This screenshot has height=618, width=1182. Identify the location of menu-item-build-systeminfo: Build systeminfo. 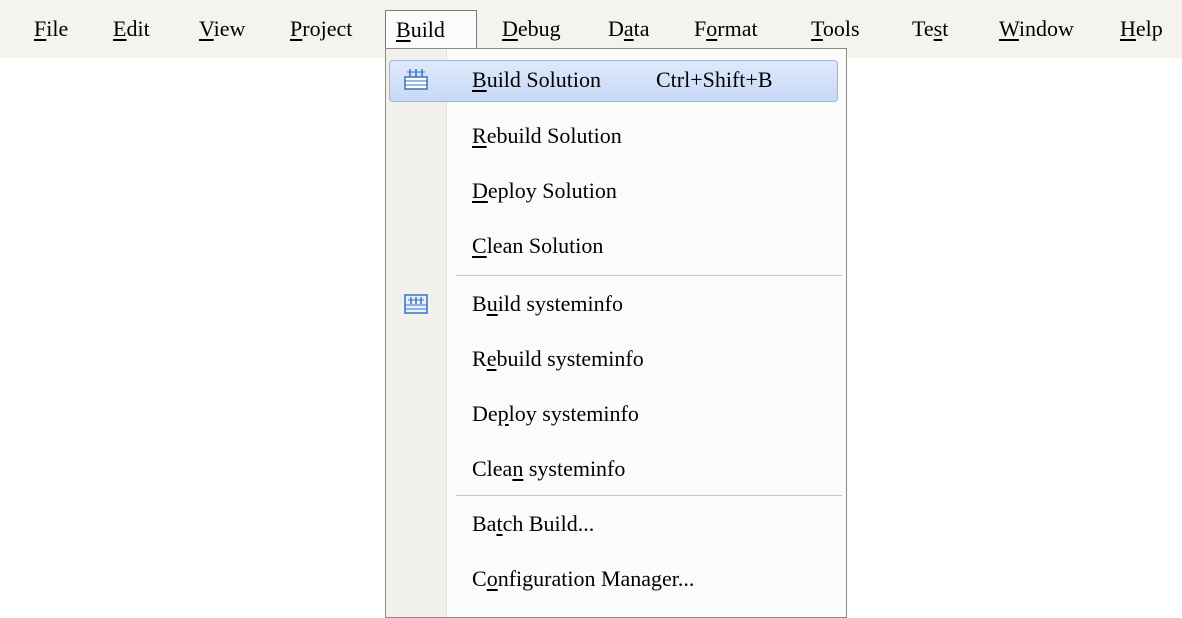
(616, 304).